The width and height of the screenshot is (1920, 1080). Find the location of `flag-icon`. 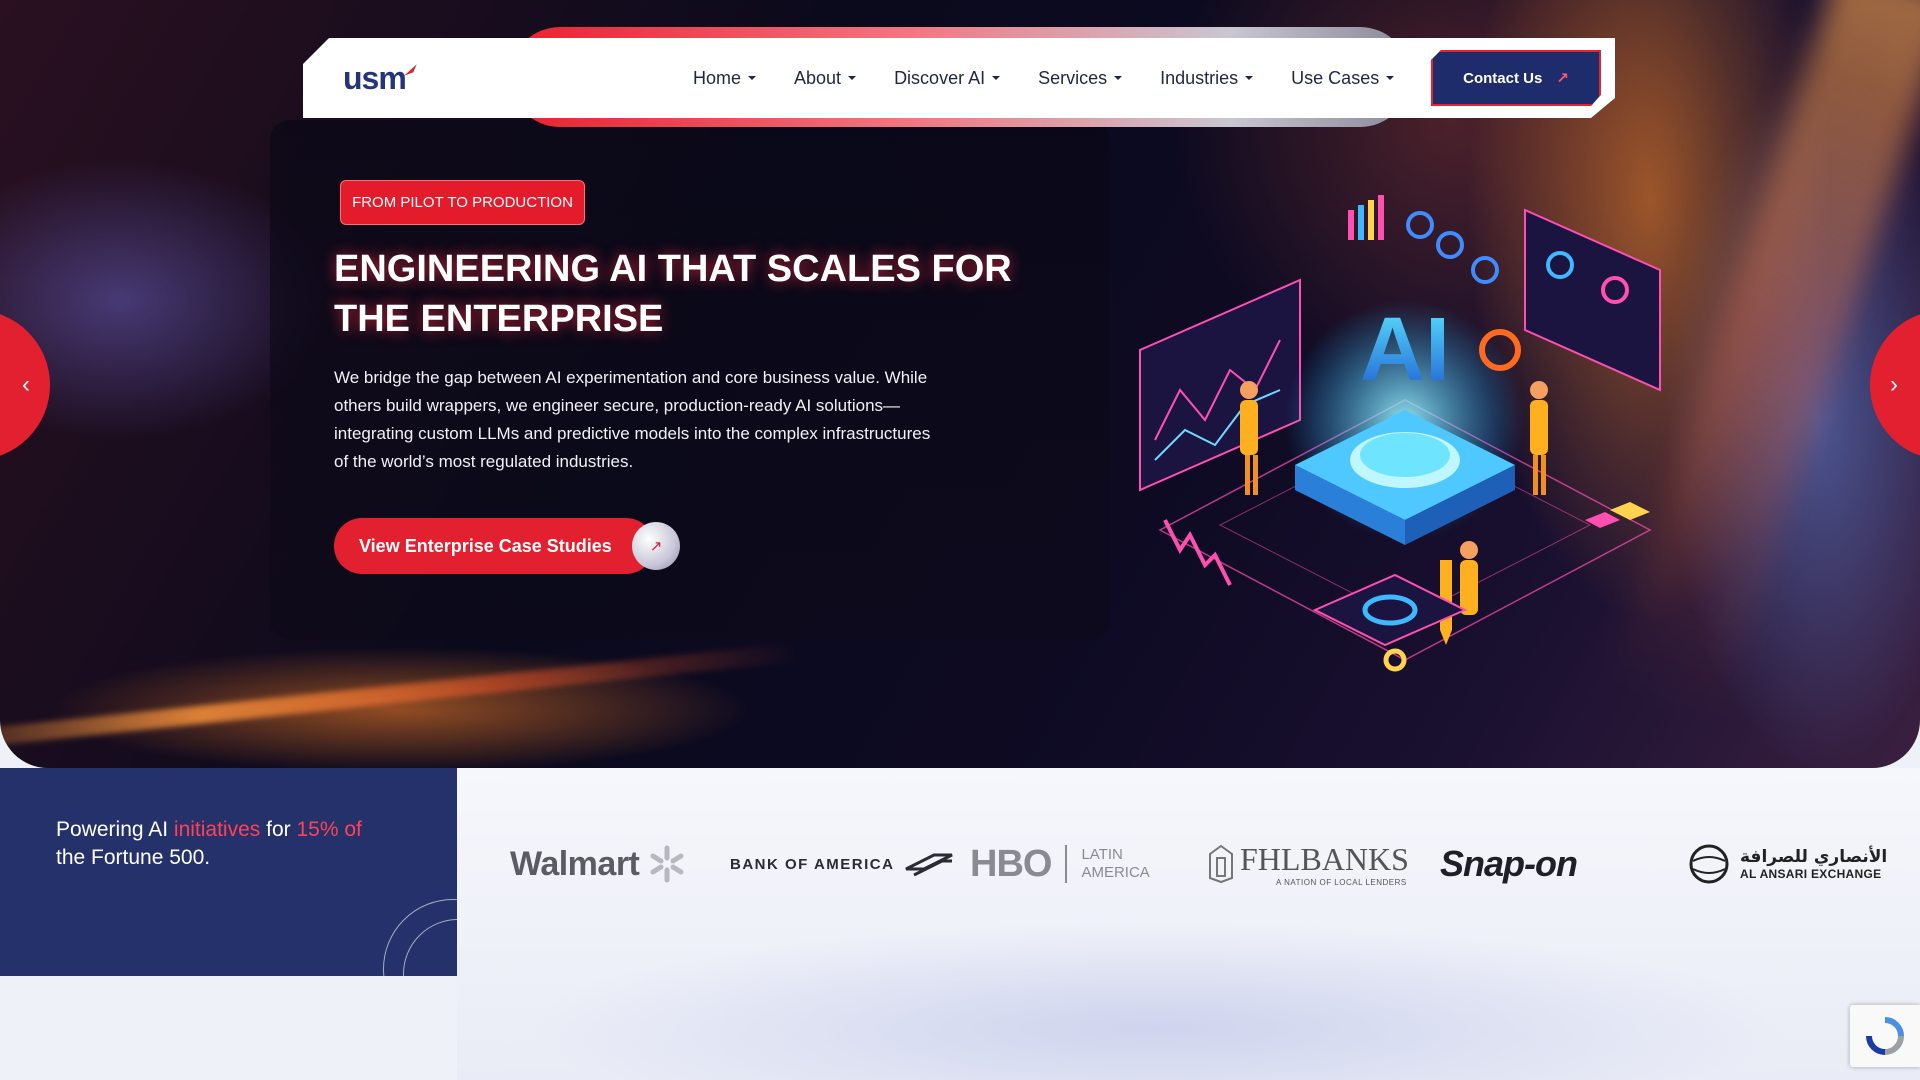

flag-icon is located at coordinates (929, 865).